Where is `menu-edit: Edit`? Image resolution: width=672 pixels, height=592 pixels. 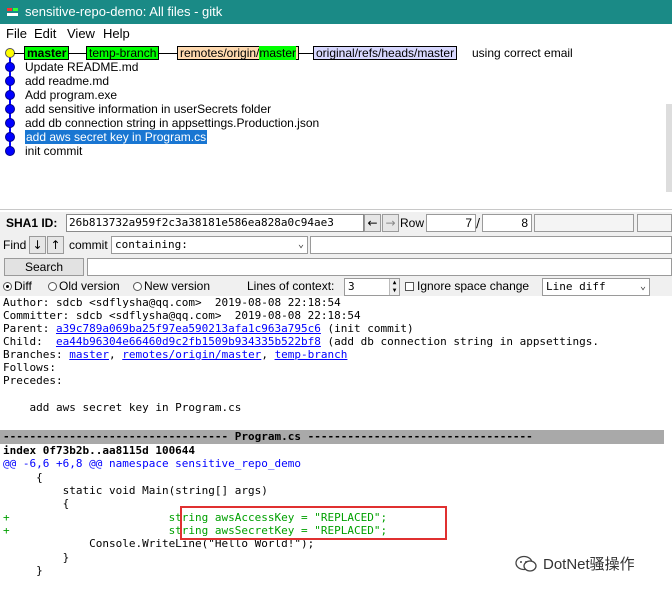
menu-edit: Edit is located at coordinates (45, 33).